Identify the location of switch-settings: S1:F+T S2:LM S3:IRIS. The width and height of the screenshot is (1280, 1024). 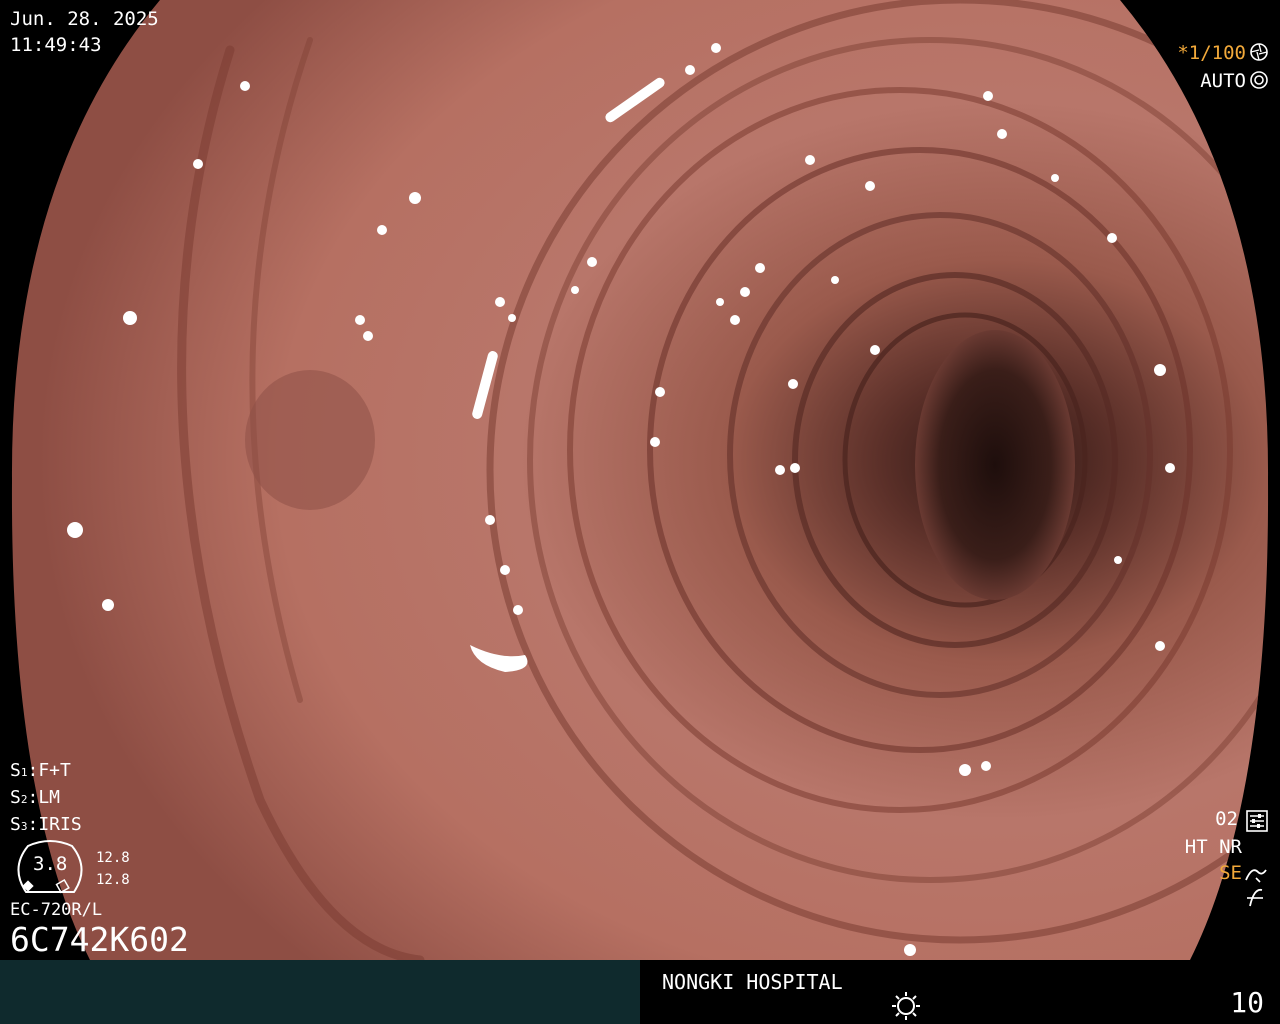
(46, 798).